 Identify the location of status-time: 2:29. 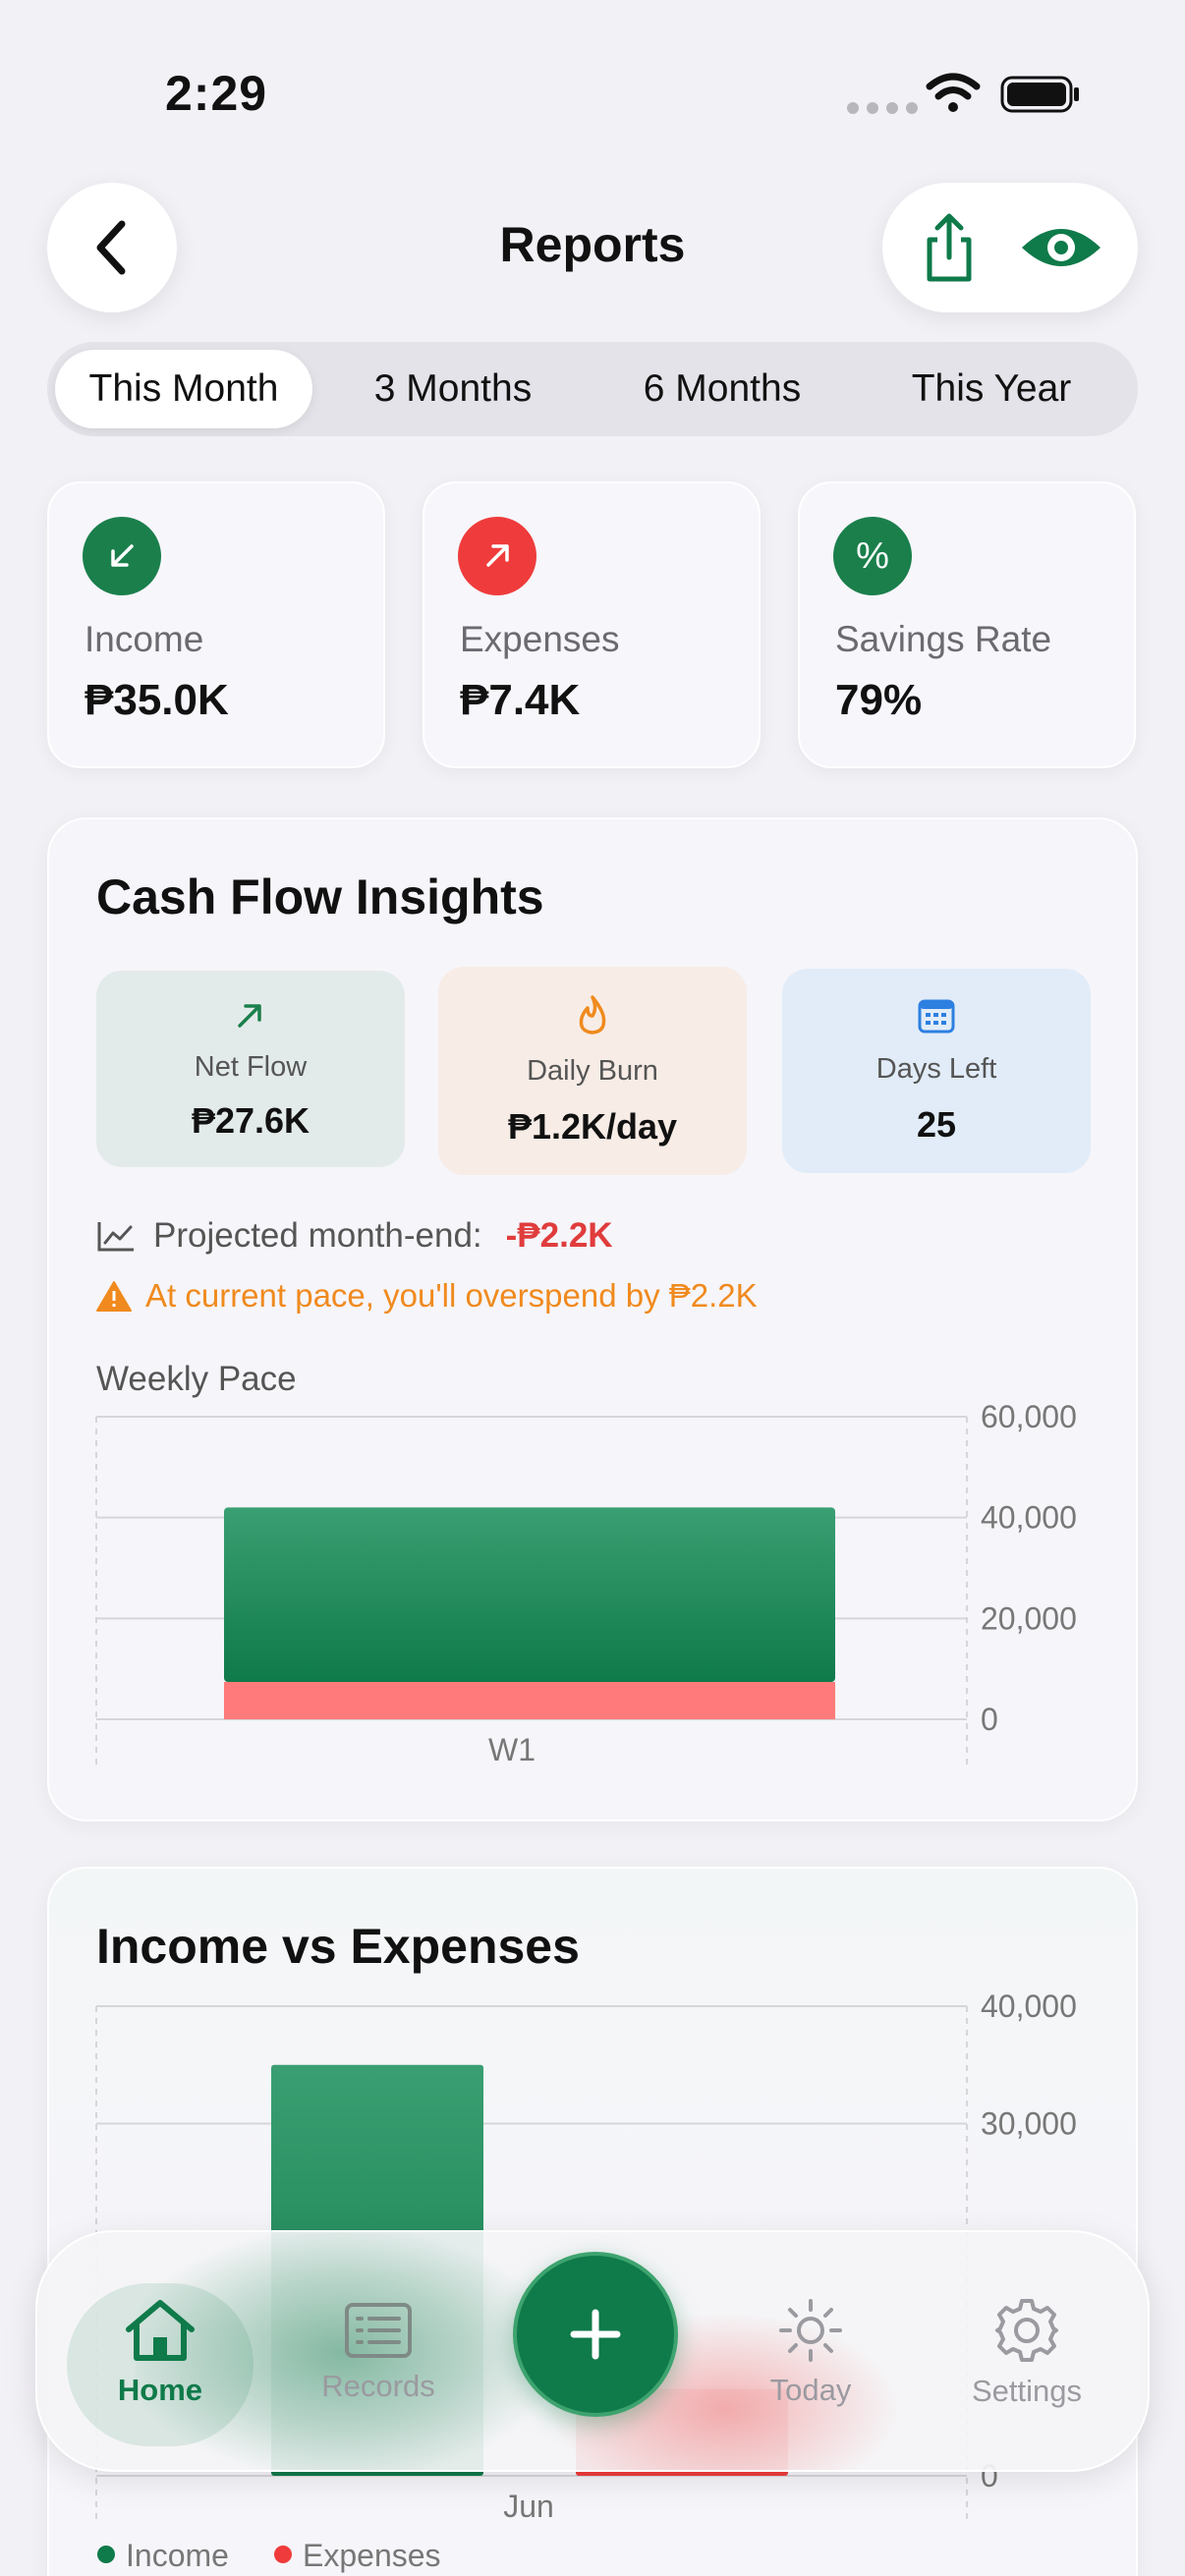
(216, 93).